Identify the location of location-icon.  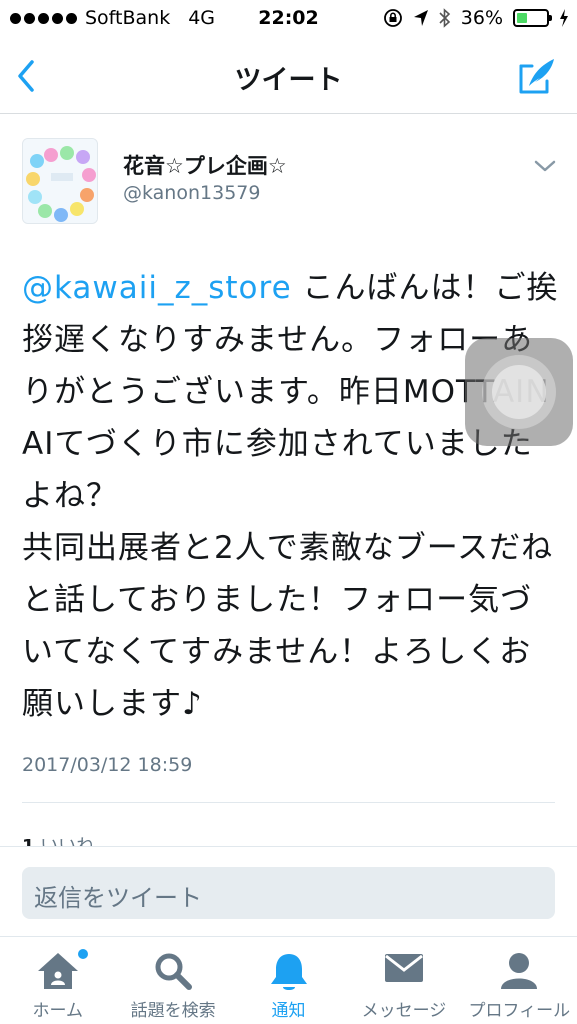
(420, 18).